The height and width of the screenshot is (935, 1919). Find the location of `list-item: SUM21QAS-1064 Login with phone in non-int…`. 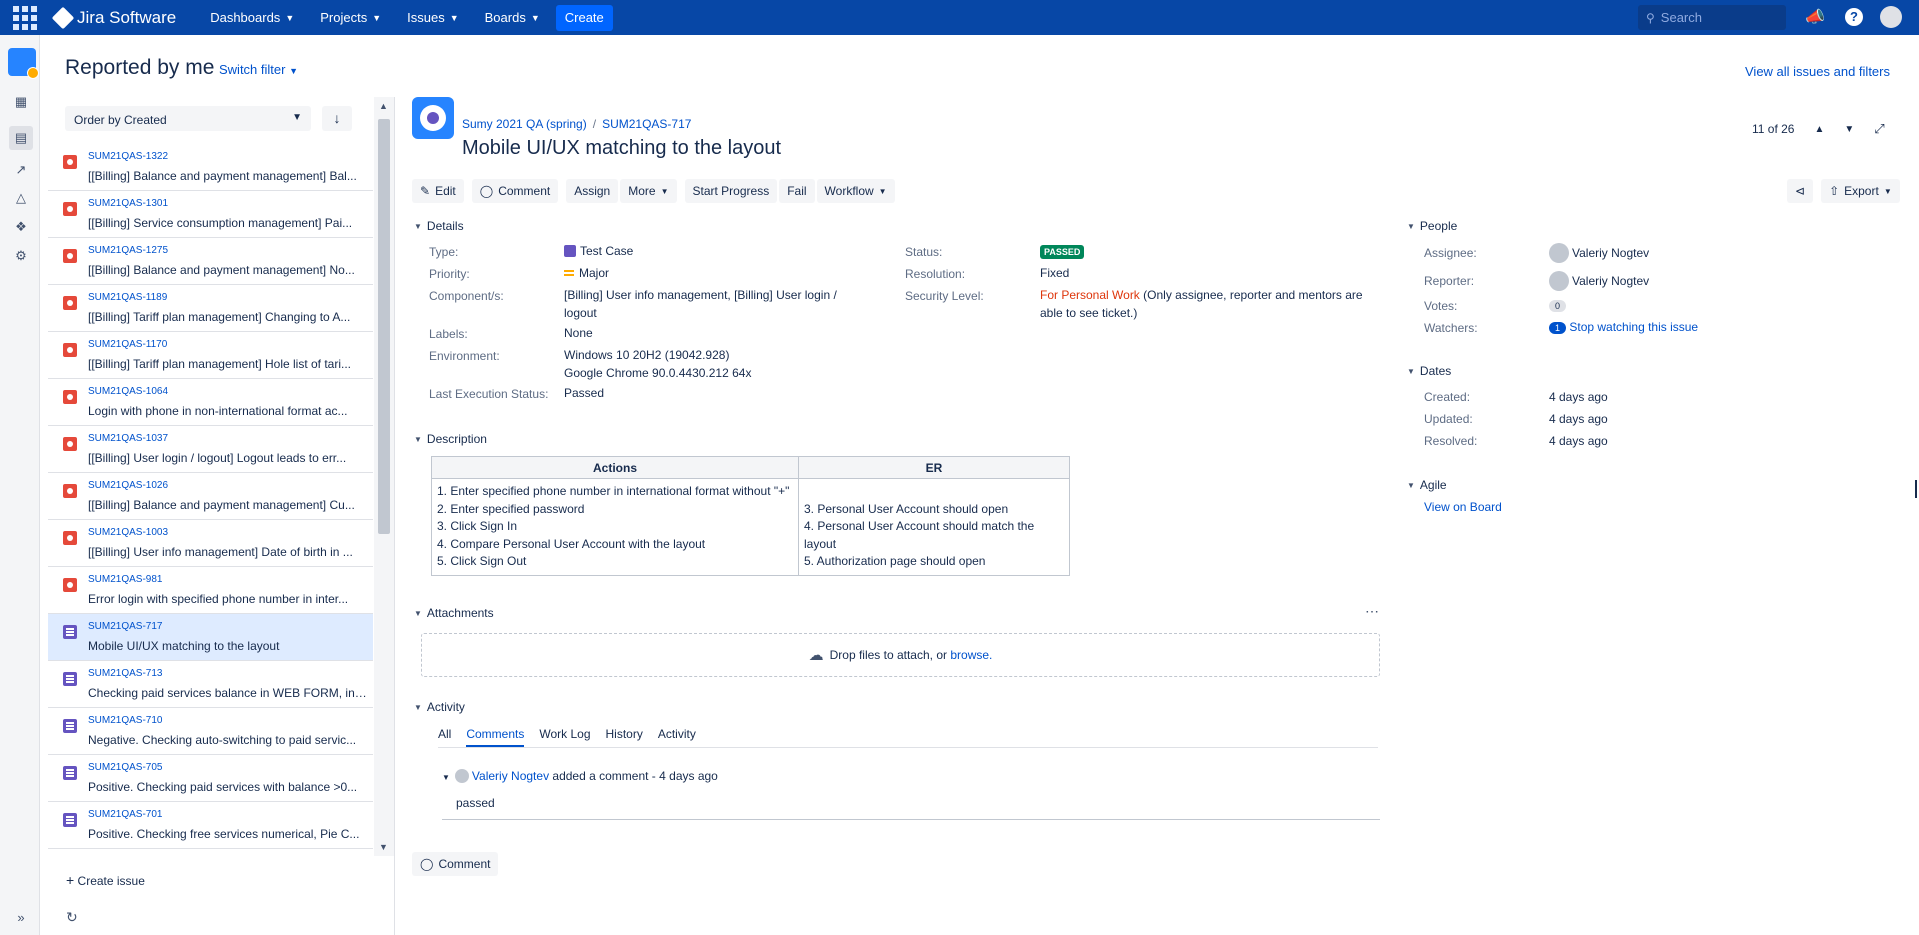

list-item: SUM21QAS-1064 Login with phone in non-int… is located at coordinates (210, 402).